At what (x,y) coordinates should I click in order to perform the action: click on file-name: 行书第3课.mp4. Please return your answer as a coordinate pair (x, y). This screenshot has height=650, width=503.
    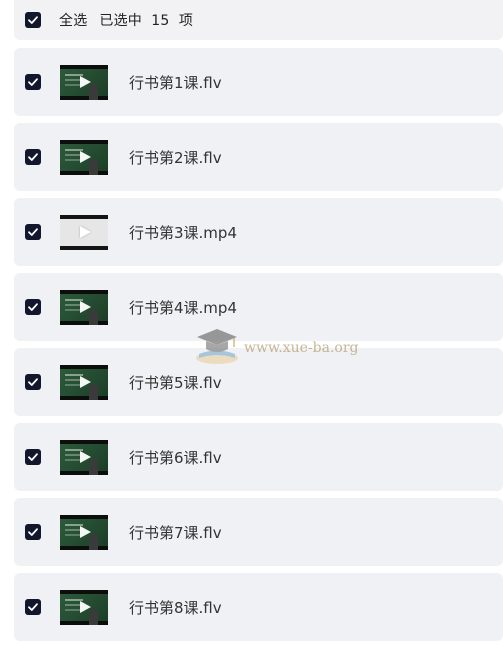
    Looking at the image, I should click on (183, 232).